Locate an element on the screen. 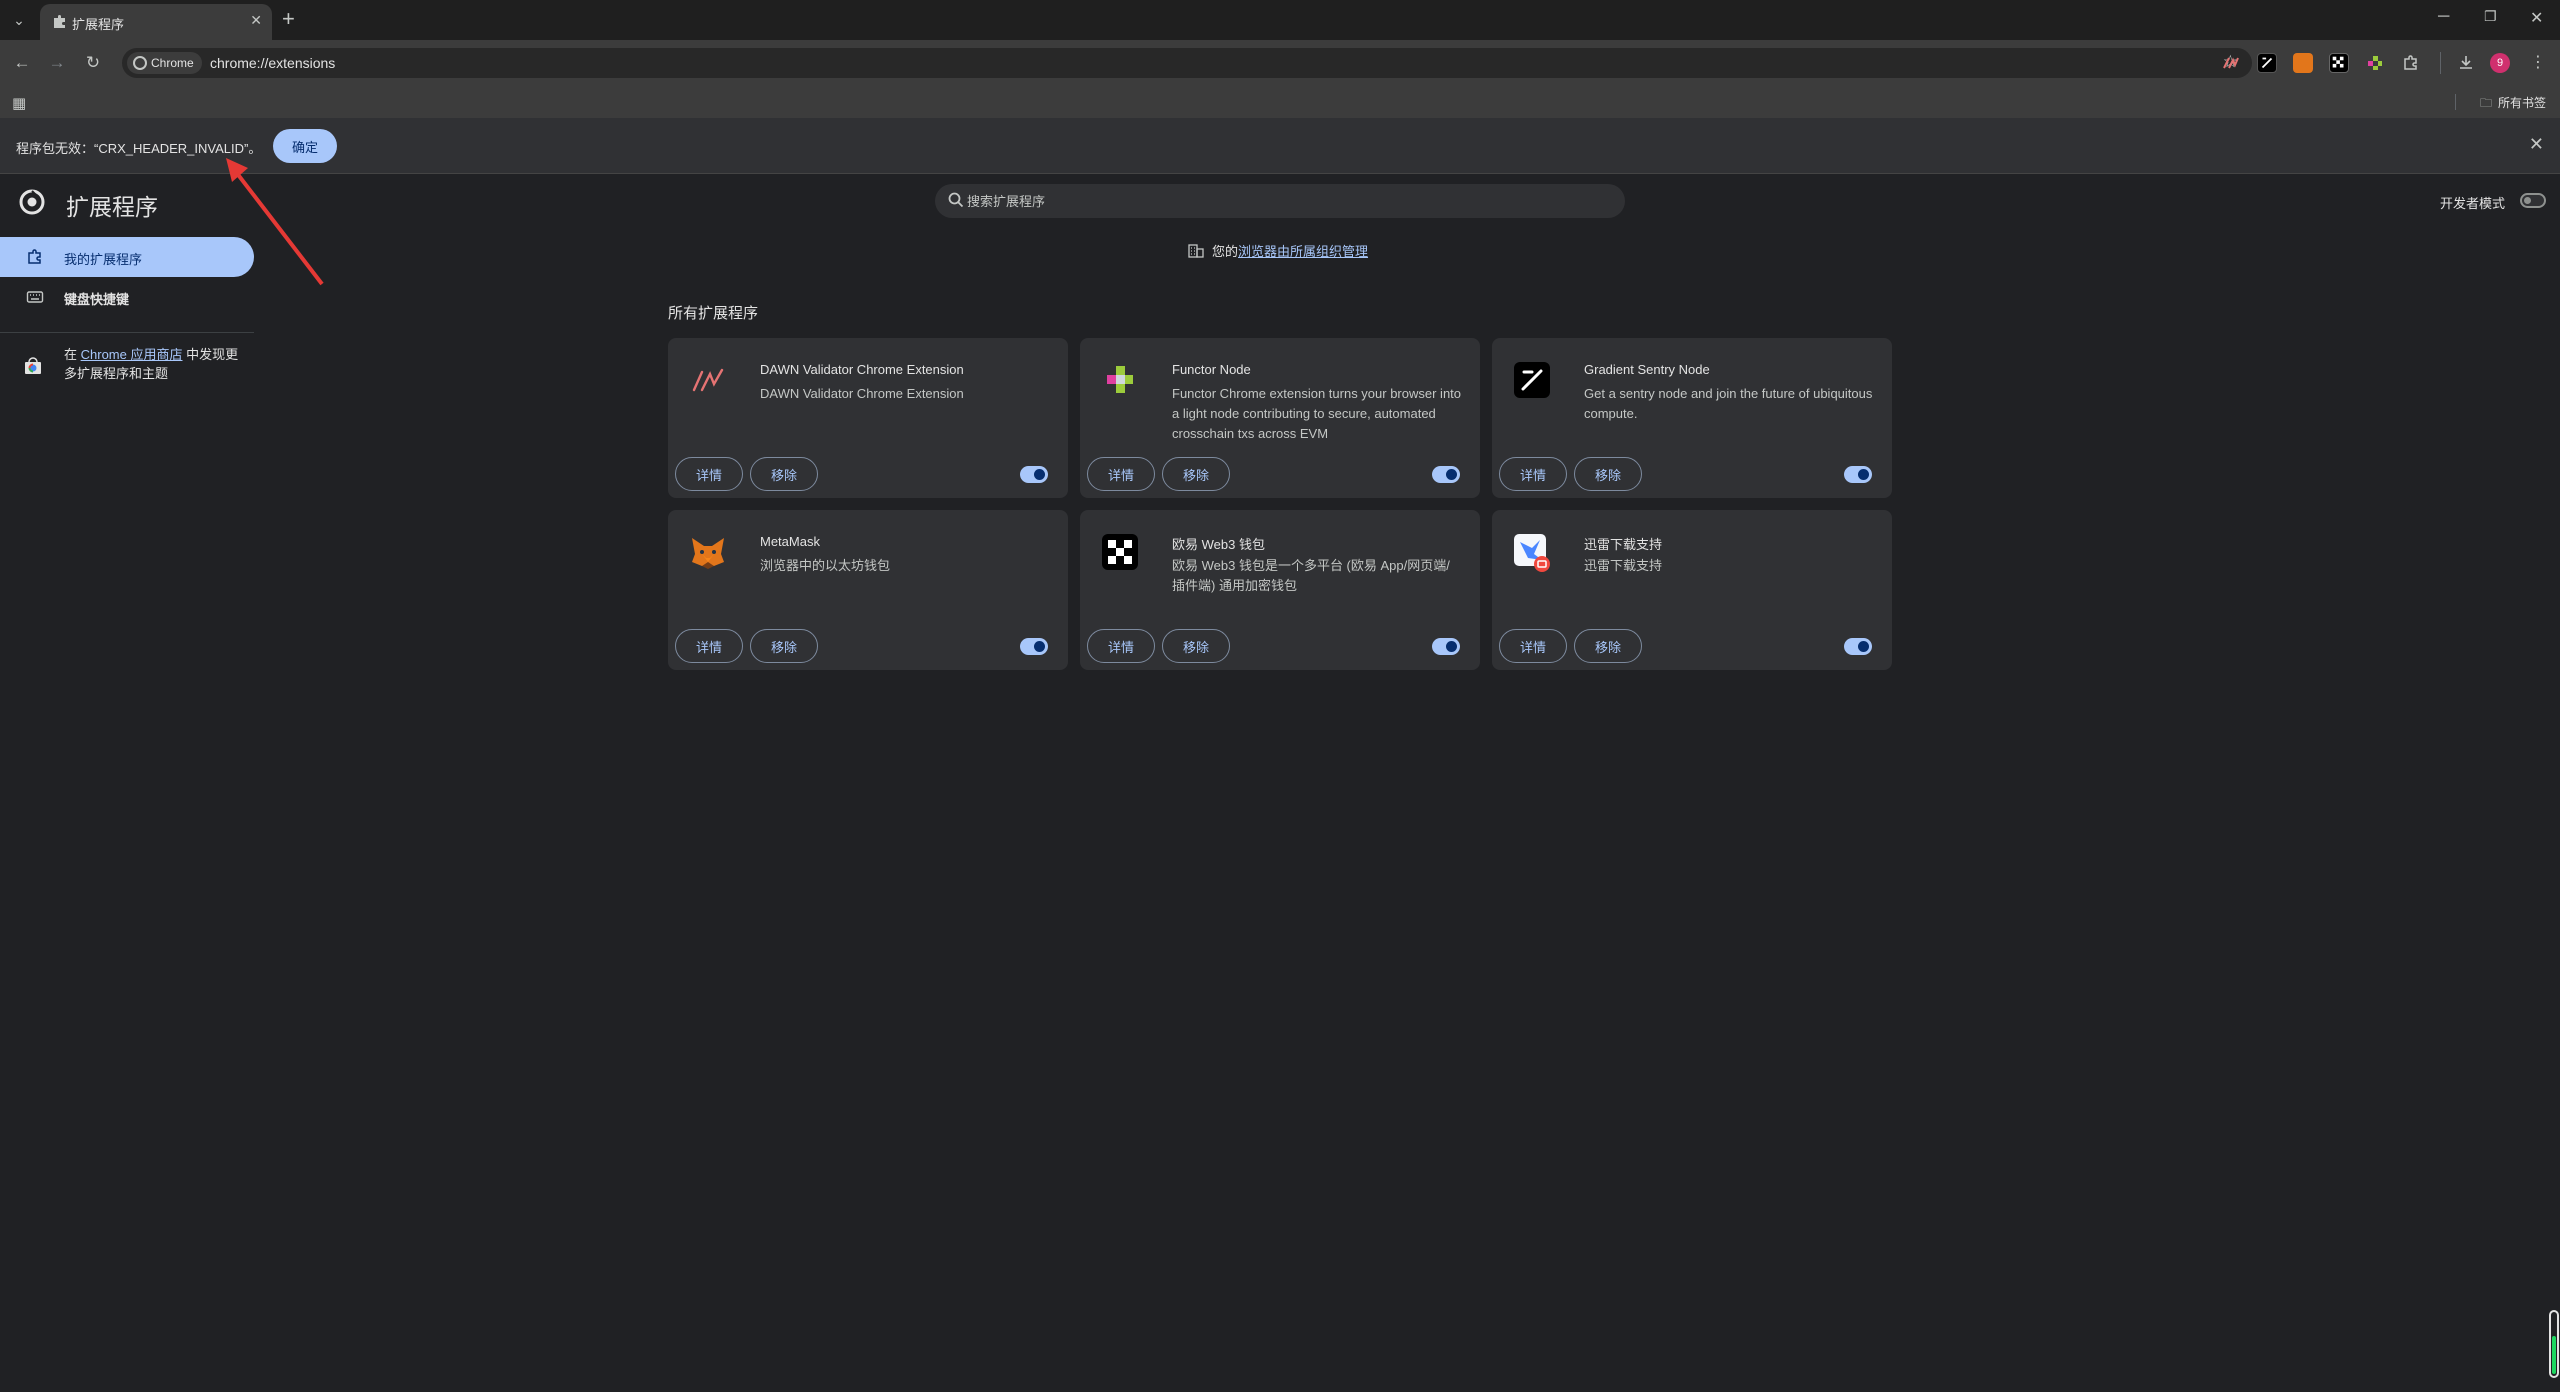 Image resolution: width=2560 pixels, height=1392 pixels. store-prefix: 在 is located at coordinates (72, 354).